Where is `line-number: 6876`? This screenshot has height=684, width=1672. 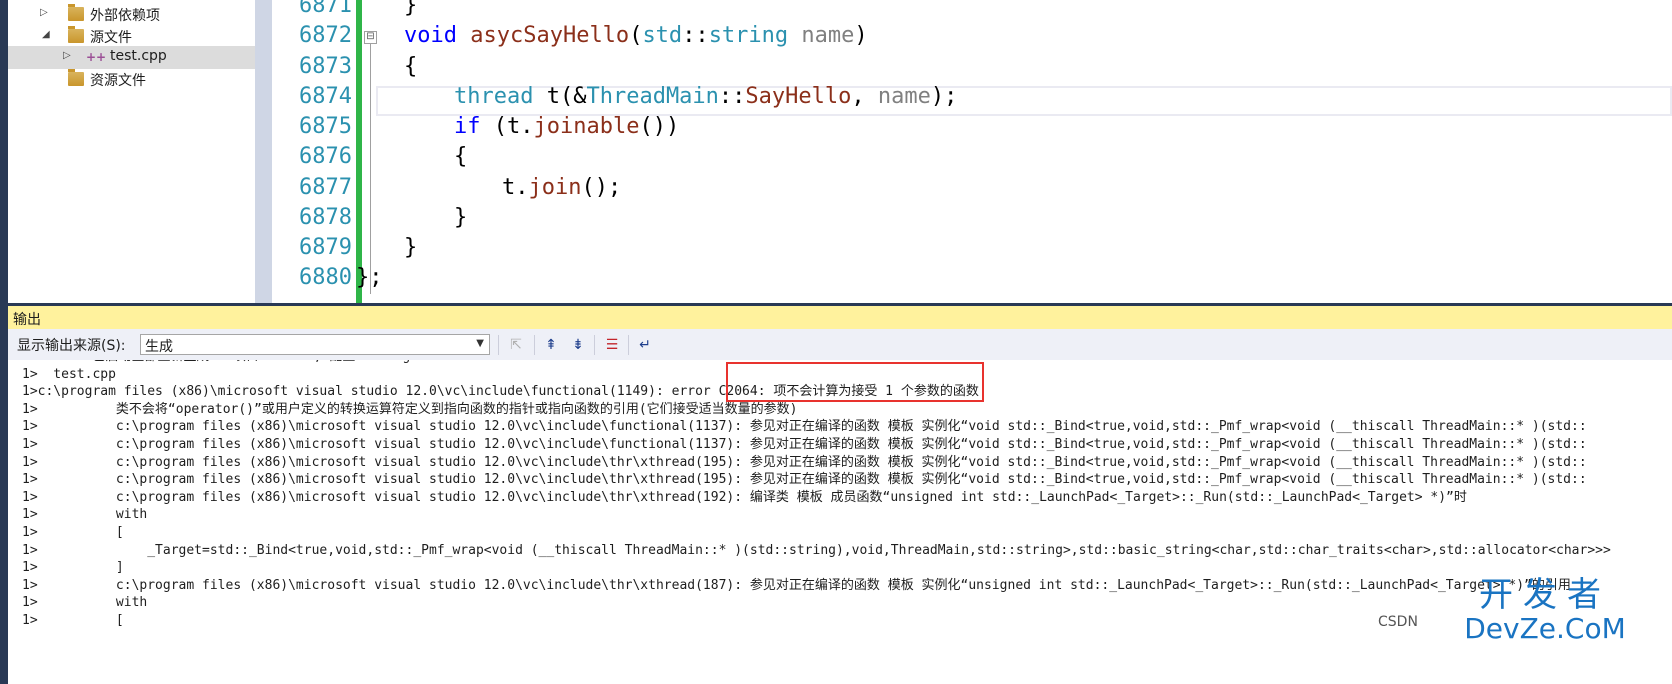
line-number: 6876 is located at coordinates (325, 156).